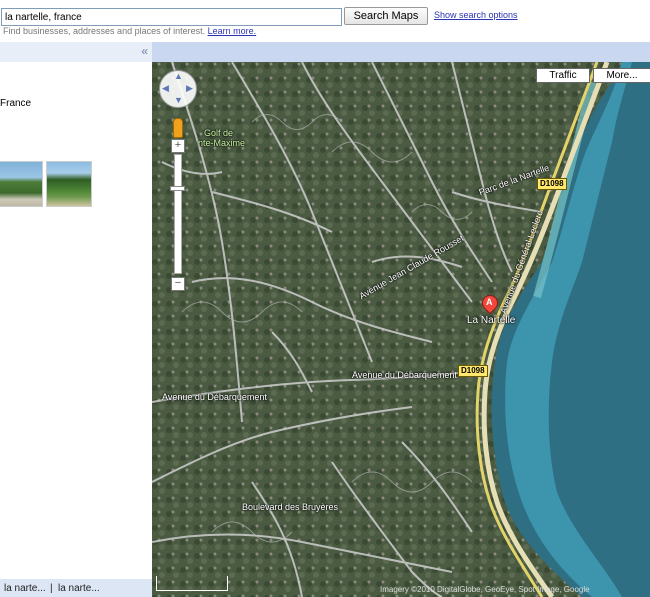 The width and height of the screenshot is (650, 597). What do you see at coordinates (219, 133) in the screenshot?
I see `golf-label-line-1: Golf de` at bounding box center [219, 133].